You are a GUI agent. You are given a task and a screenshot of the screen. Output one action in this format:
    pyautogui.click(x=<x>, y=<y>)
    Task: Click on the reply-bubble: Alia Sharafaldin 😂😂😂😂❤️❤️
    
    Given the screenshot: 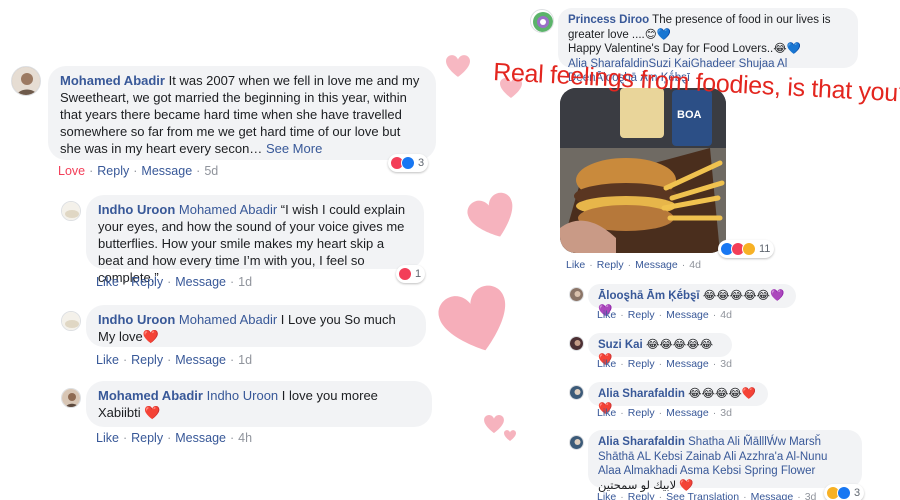 What is the action you would take?
    pyautogui.click(x=678, y=398)
    